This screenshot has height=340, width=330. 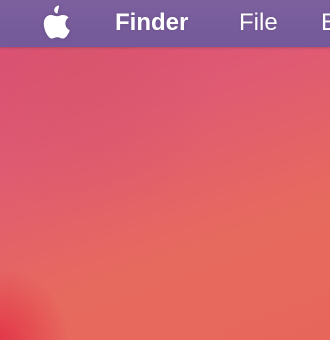 I want to click on apple-menu-button, so click(x=57, y=23).